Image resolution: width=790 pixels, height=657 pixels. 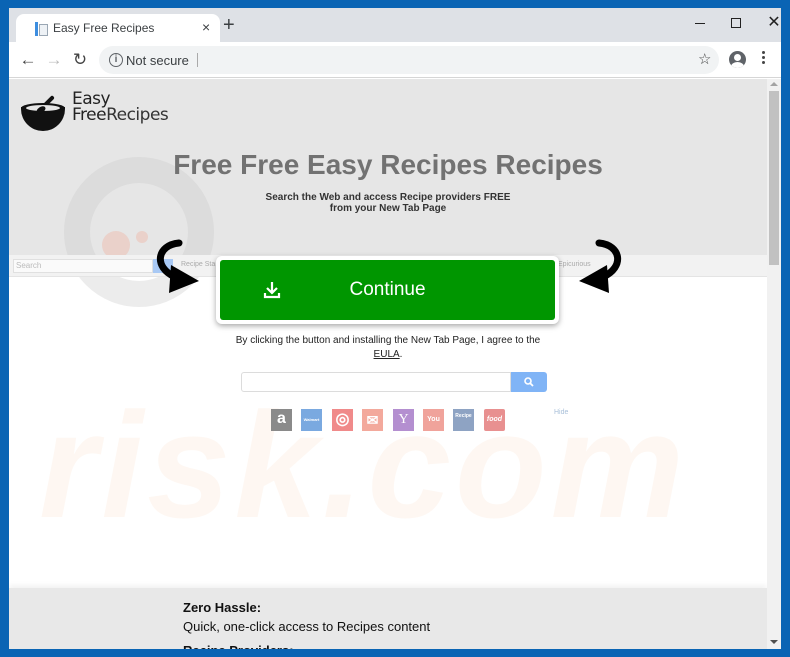 I want to click on back-button: ←, so click(x=28, y=60).